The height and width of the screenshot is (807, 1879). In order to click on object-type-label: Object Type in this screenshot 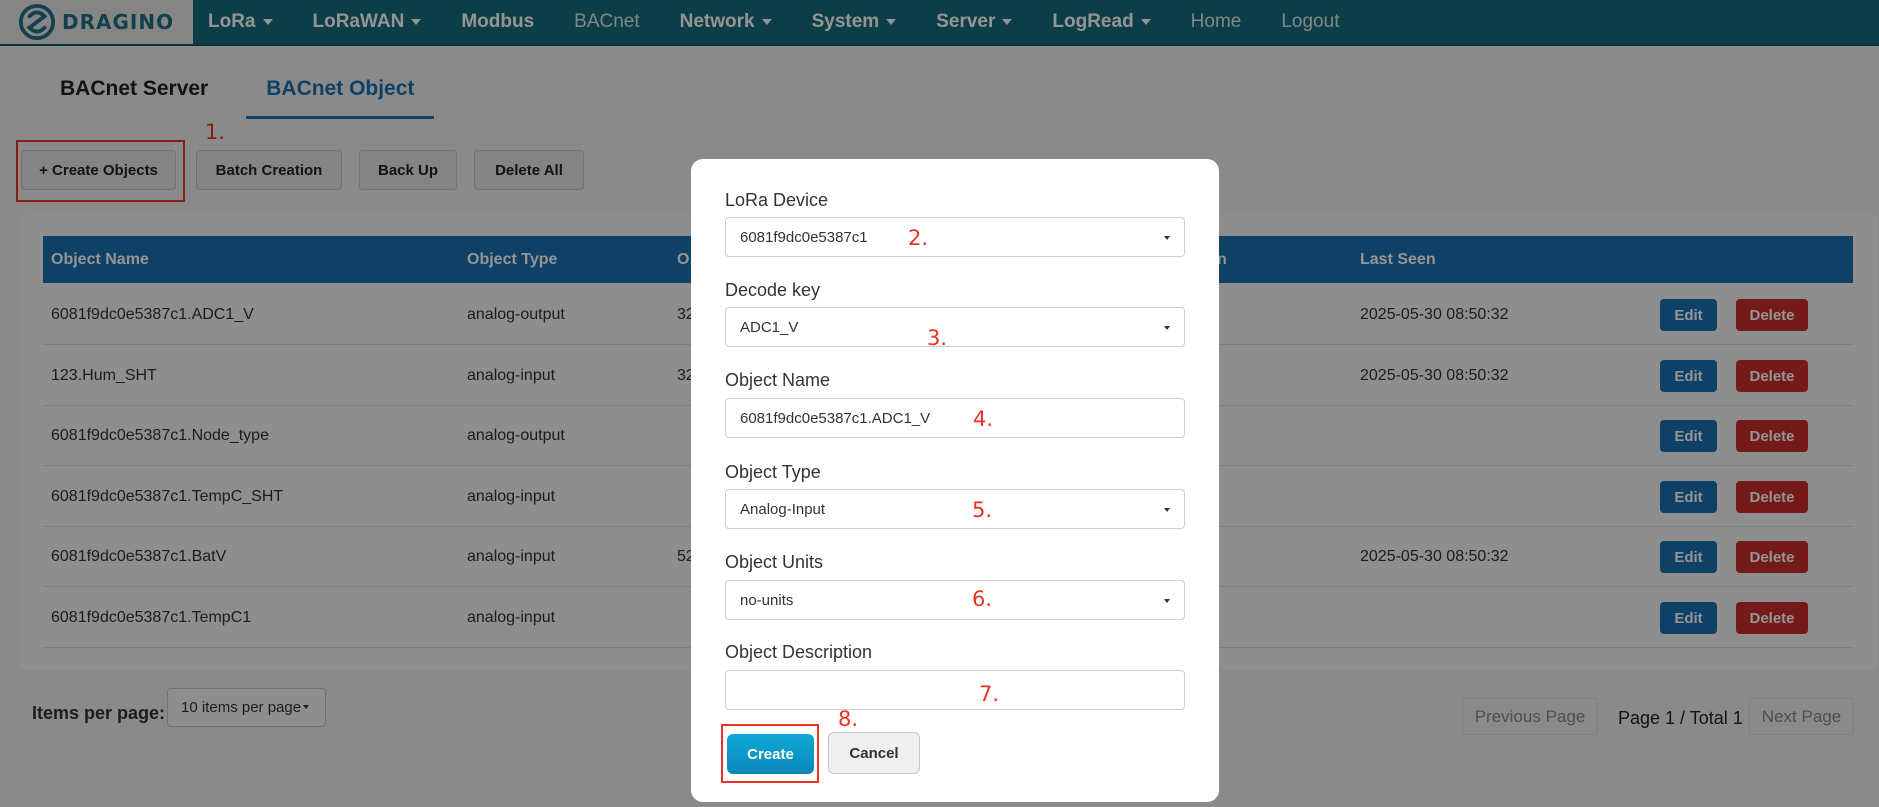, I will do `click(773, 472)`.